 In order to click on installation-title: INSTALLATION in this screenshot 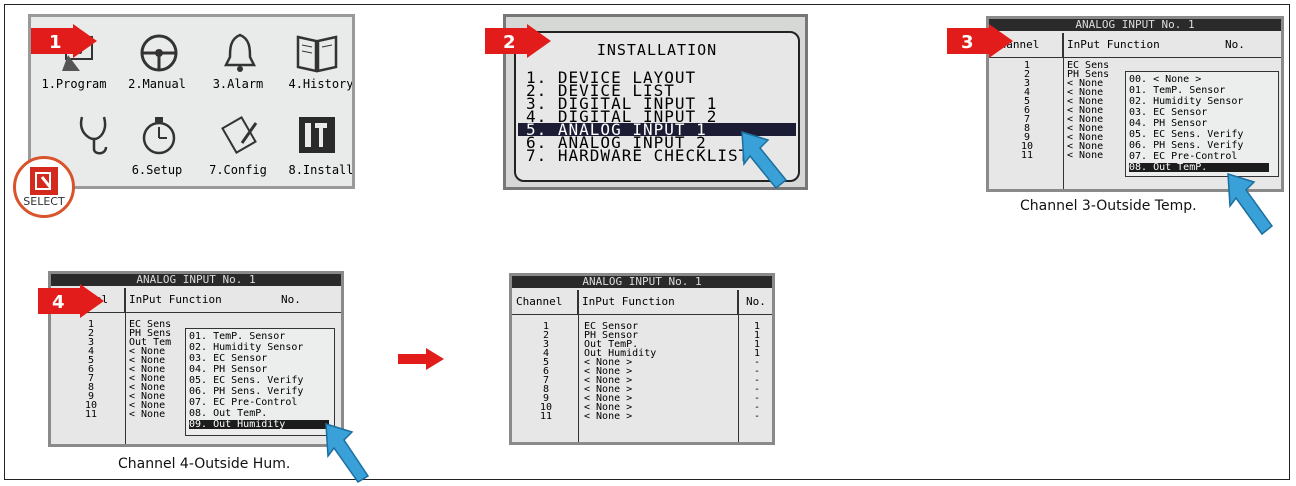, I will do `click(657, 50)`.